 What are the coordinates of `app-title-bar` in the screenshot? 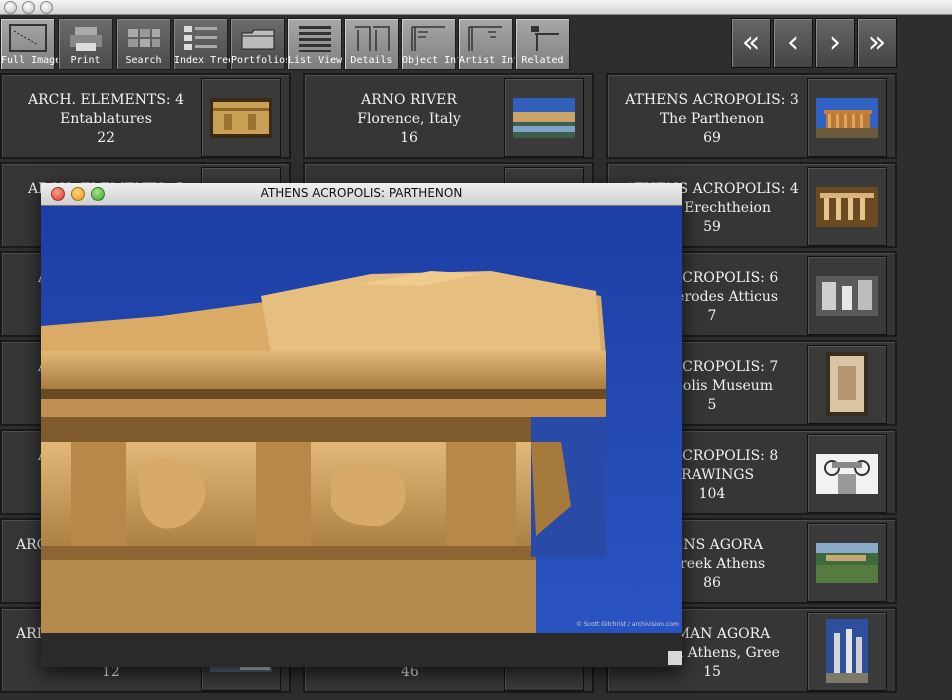 It's located at (476, 7).